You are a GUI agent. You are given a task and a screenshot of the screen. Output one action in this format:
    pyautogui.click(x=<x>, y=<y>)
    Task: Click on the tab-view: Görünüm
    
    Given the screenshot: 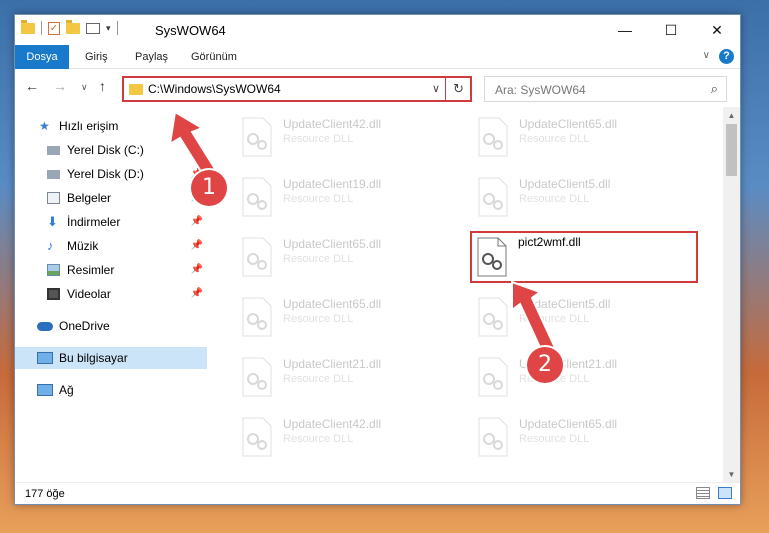 What is the action you would take?
    pyautogui.click(x=214, y=57)
    